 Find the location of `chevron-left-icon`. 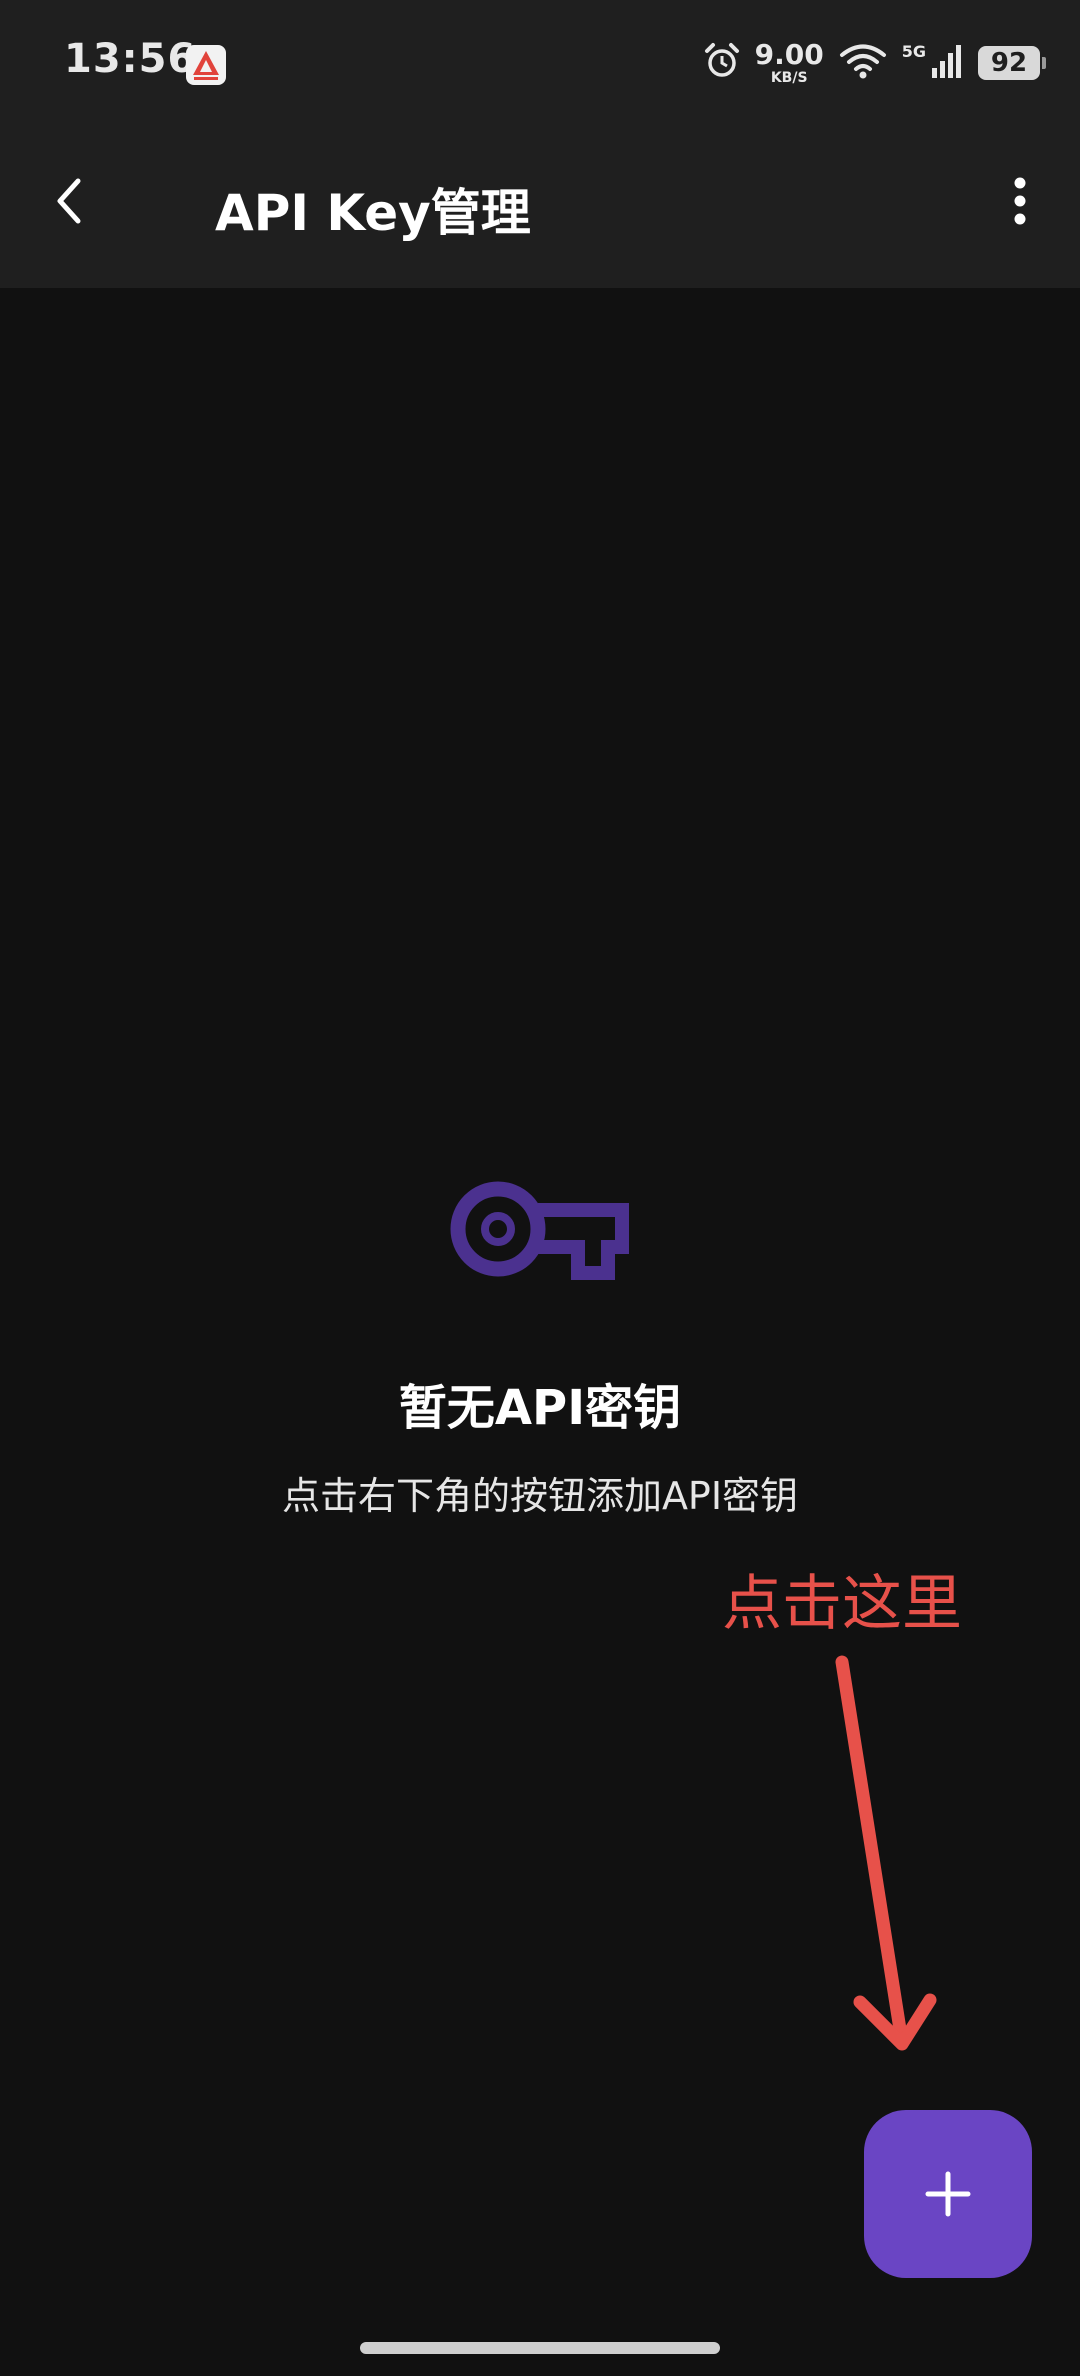

chevron-left-icon is located at coordinates (69, 201).